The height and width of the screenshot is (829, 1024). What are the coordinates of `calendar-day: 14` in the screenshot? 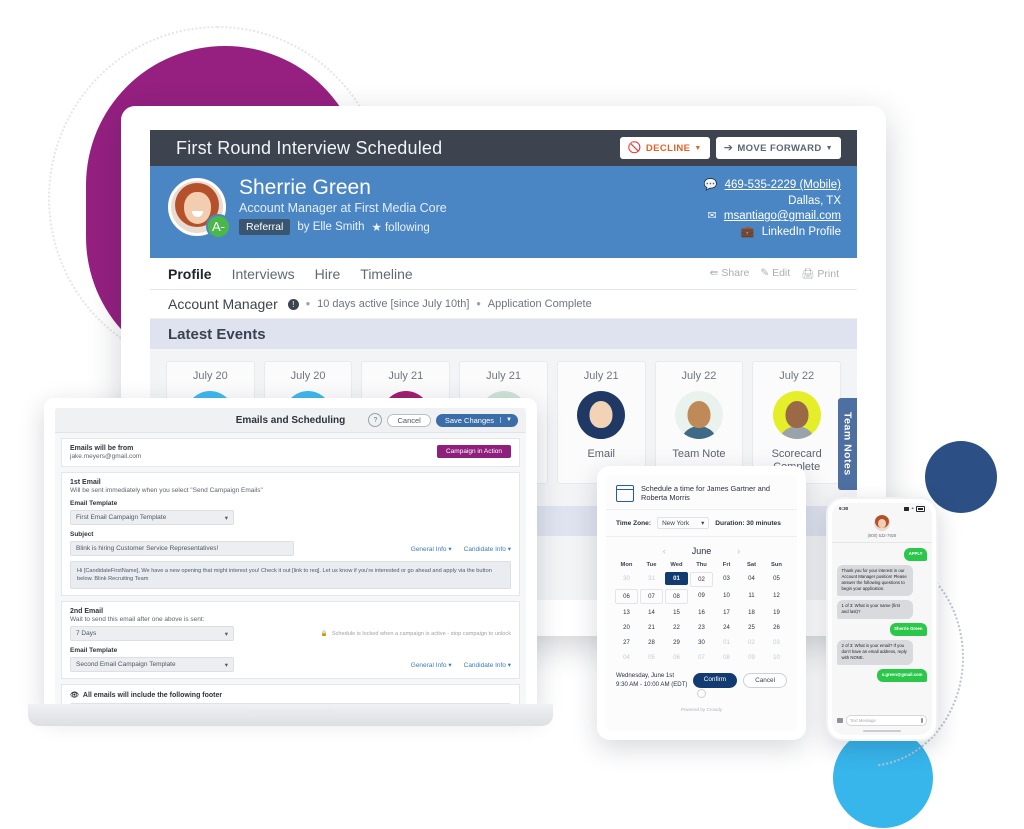 It's located at (651, 612).